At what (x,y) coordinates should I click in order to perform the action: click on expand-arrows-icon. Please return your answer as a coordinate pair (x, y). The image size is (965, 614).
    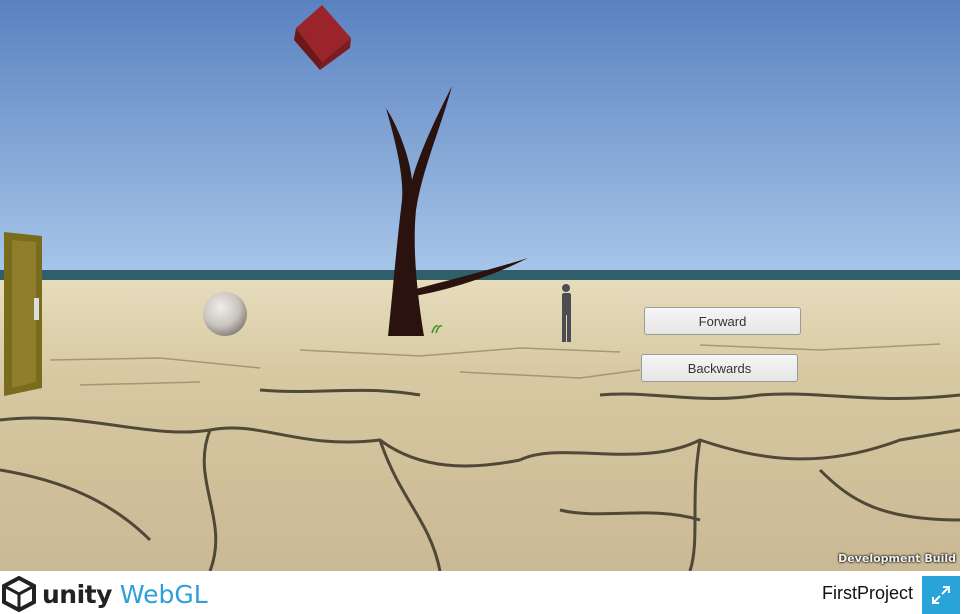
    Looking at the image, I should click on (941, 595).